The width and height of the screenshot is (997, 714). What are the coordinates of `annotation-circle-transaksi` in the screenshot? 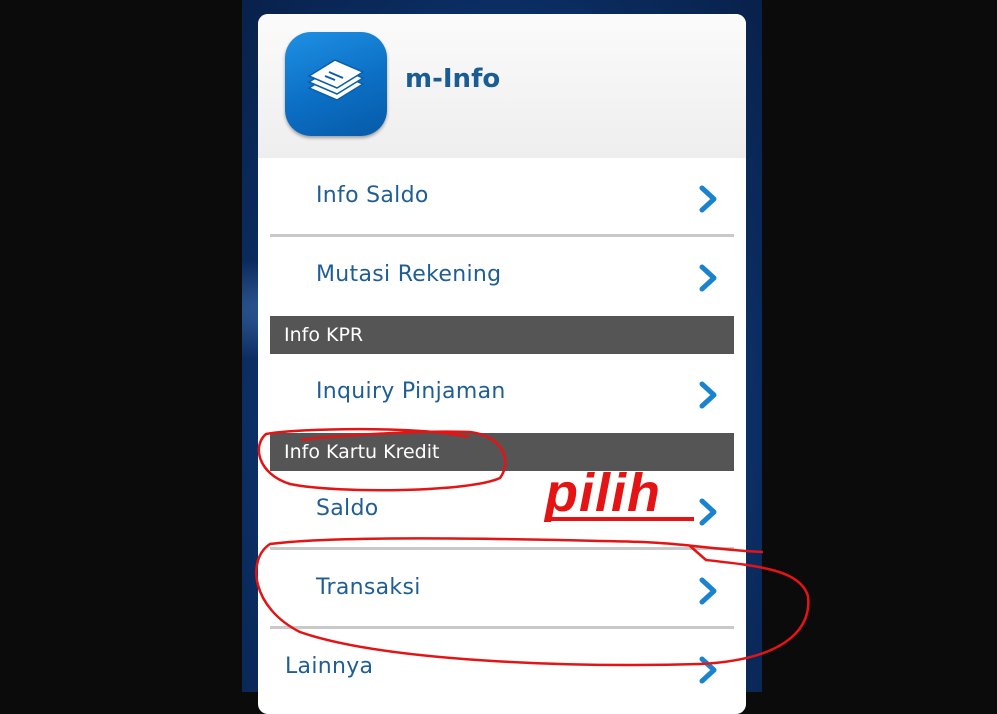 It's located at (532, 602).